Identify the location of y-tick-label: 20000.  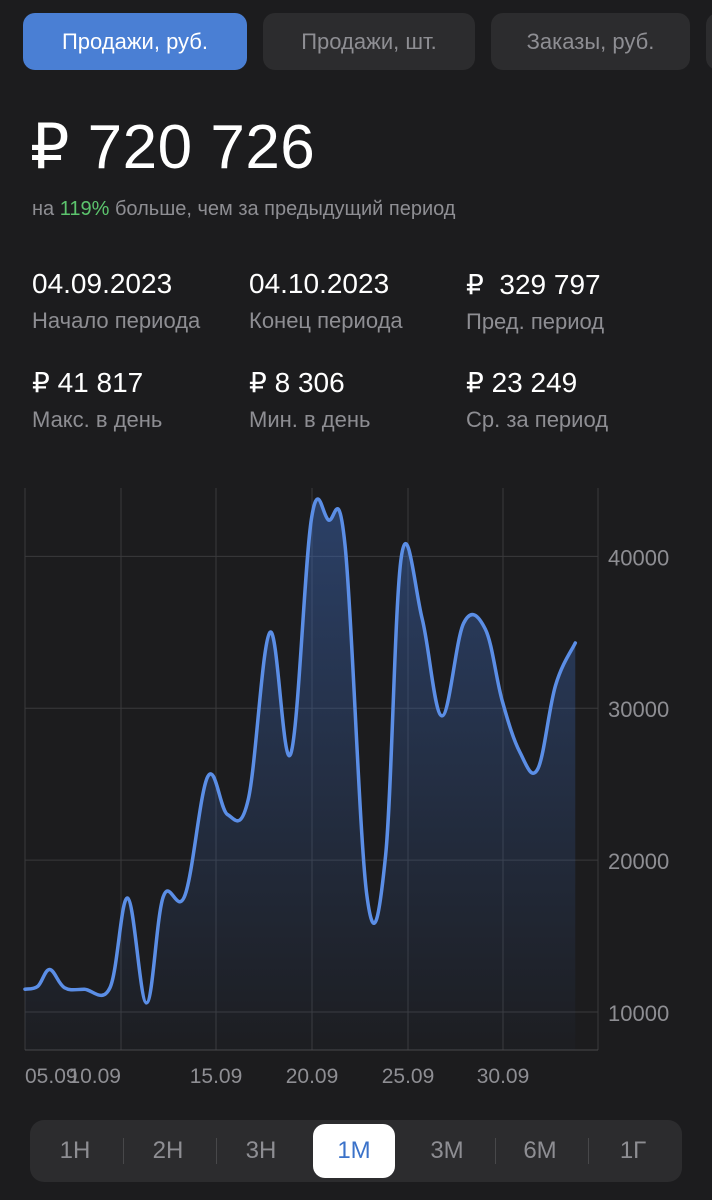
(638, 861).